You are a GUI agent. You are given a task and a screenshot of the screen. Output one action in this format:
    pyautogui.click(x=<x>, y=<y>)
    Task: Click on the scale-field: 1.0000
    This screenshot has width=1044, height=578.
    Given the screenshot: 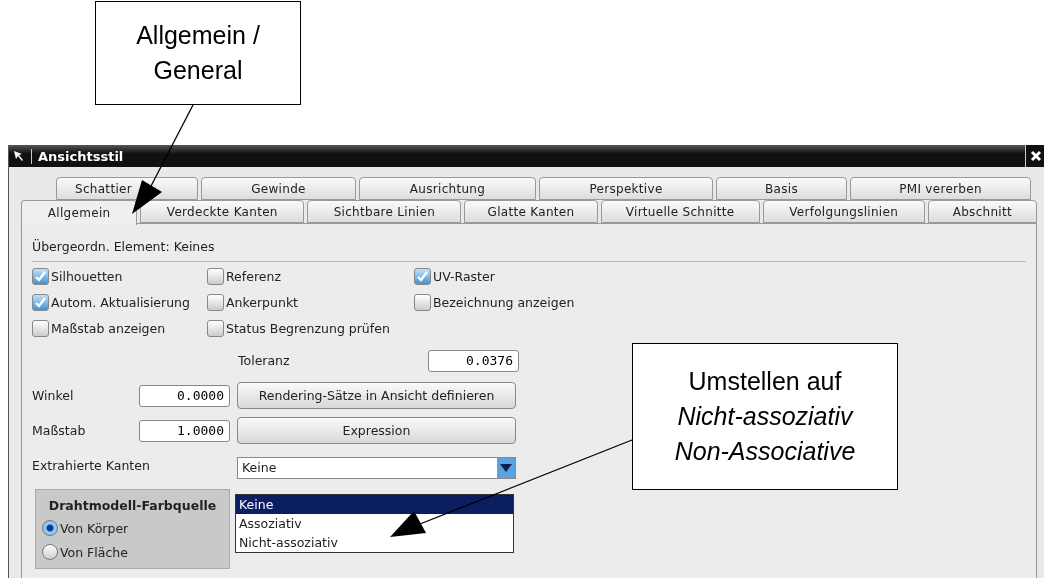 What is the action you would take?
    pyautogui.click(x=184, y=430)
    